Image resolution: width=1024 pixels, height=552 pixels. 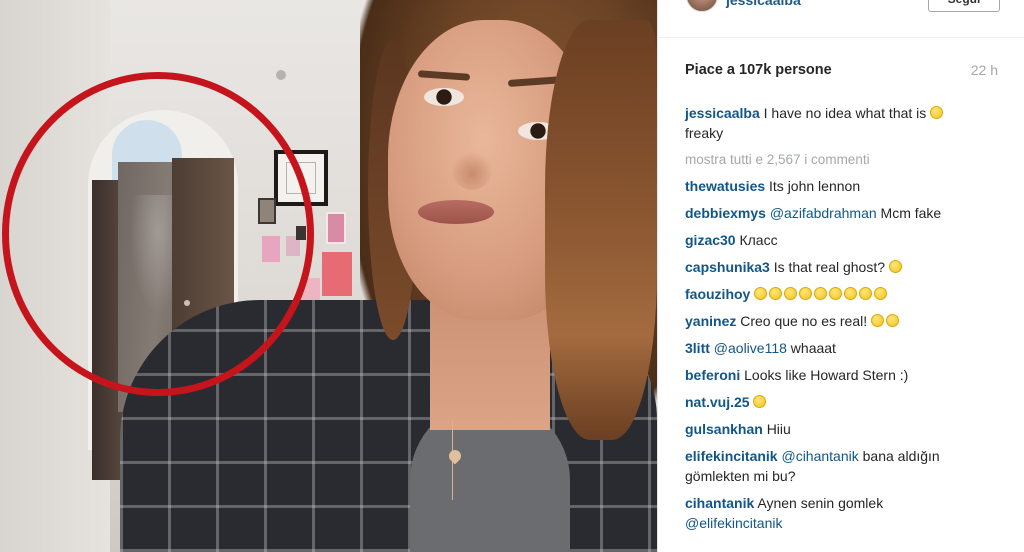 What do you see at coordinates (710, 240) in the screenshot?
I see `comment-username: gizac30` at bounding box center [710, 240].